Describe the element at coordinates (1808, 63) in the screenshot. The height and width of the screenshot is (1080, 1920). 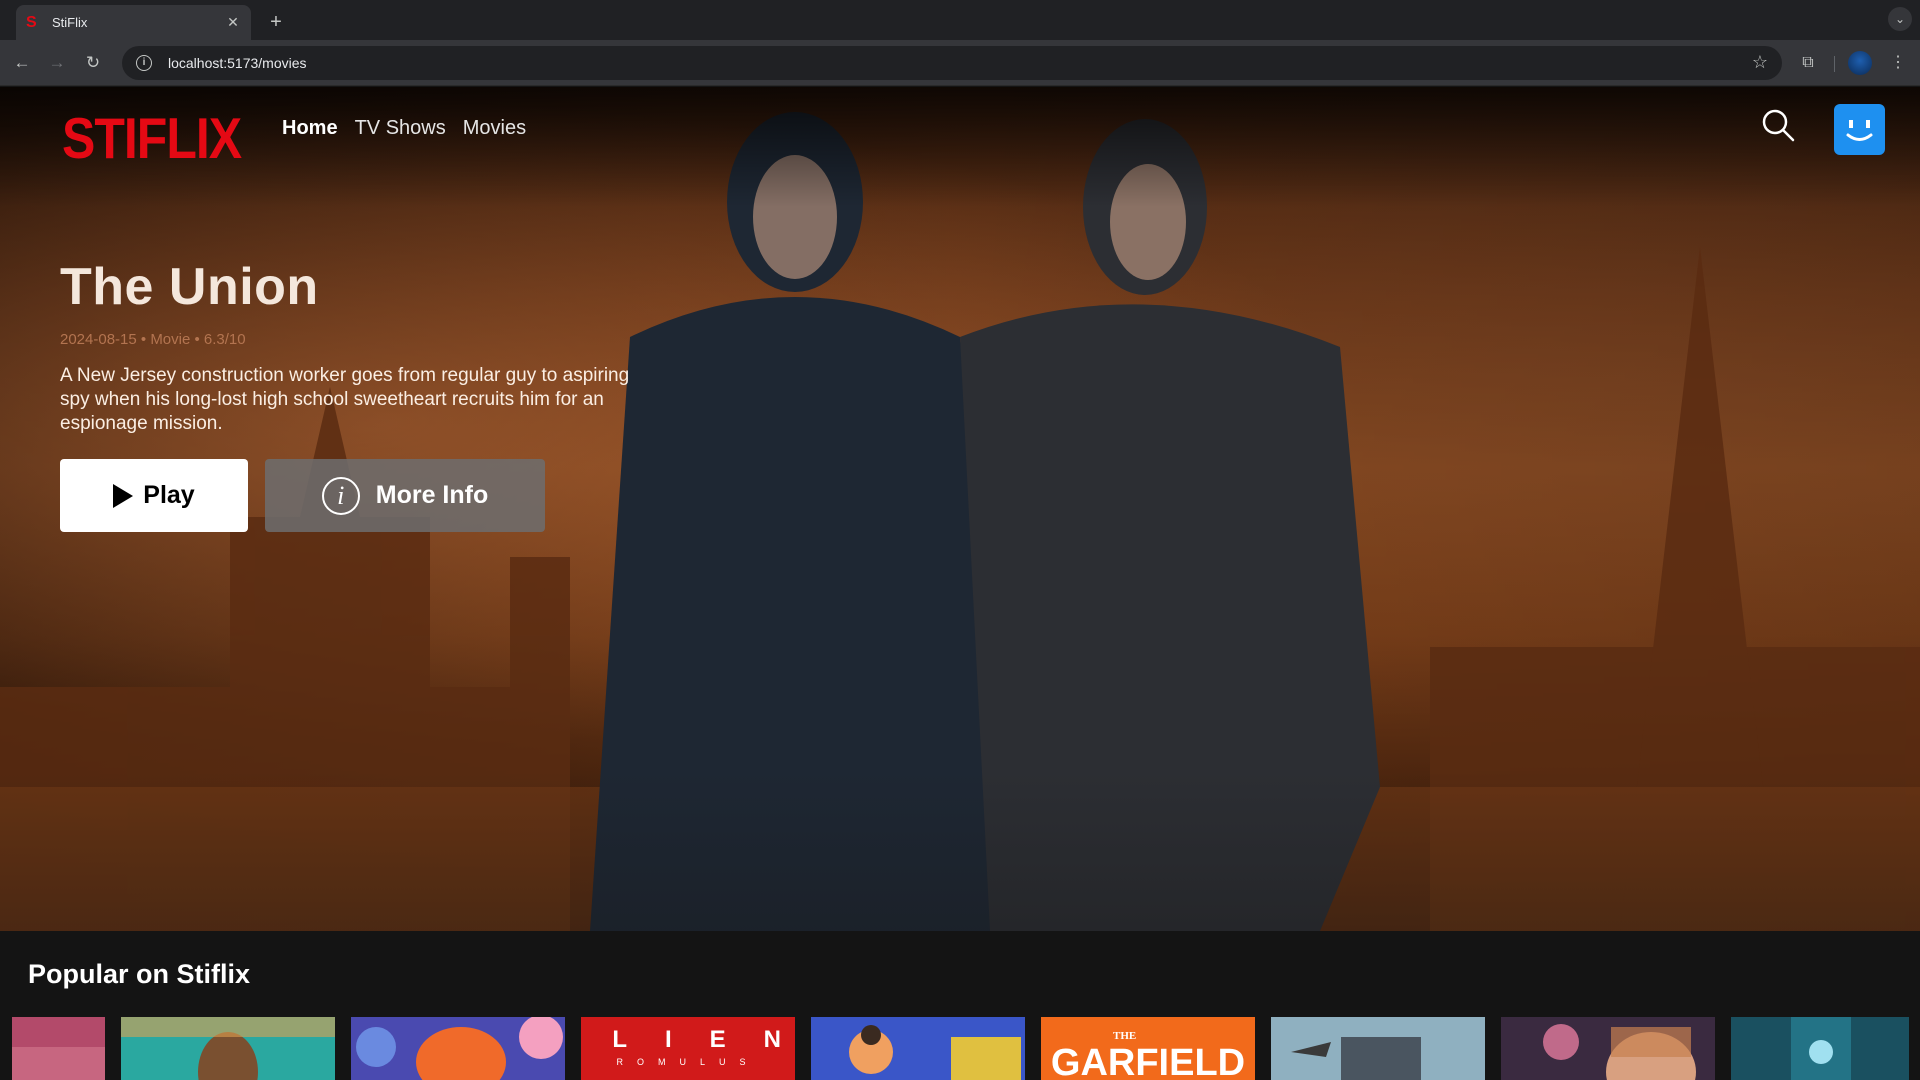
I see `extensions-icon: ⧉` at that location.